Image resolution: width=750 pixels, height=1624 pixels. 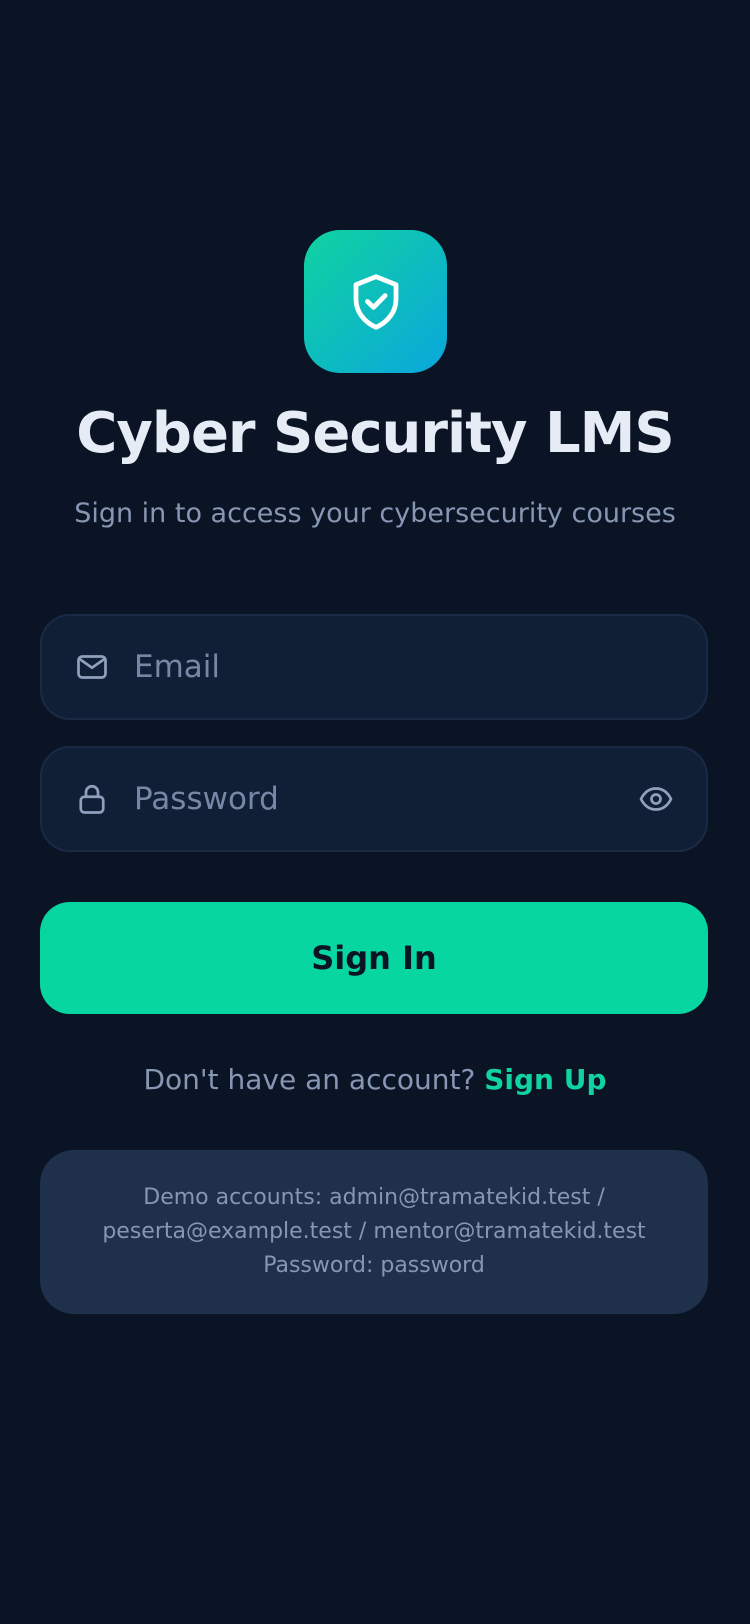 I want to click on signup-row: Don't have an account? Sign Up, so click(x=375, y=1080).